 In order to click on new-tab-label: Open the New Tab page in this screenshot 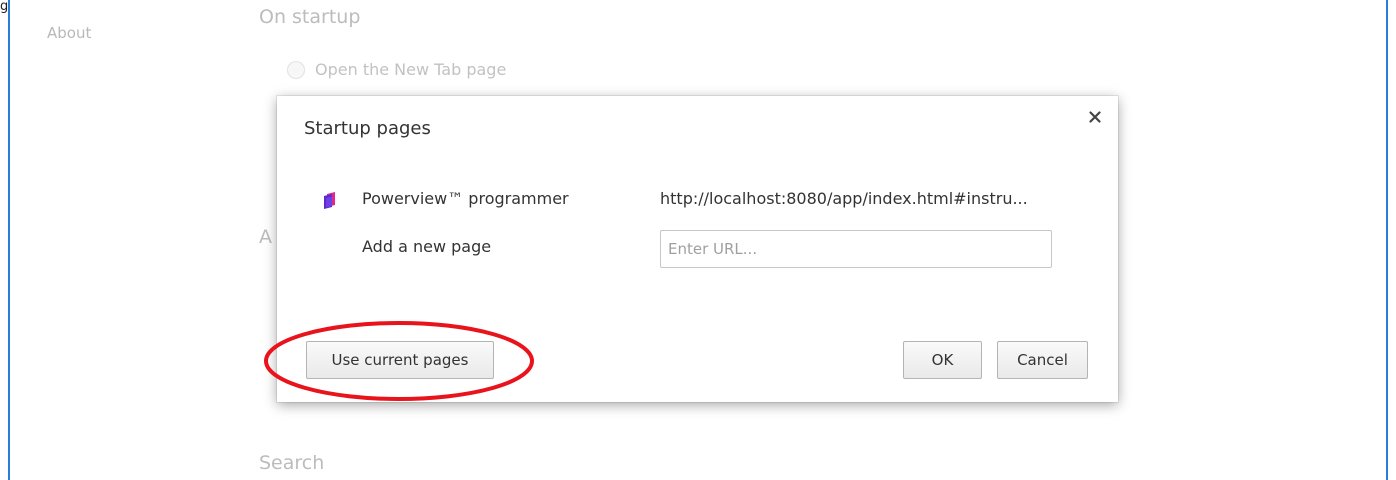, I will do `click(411, 69)`.